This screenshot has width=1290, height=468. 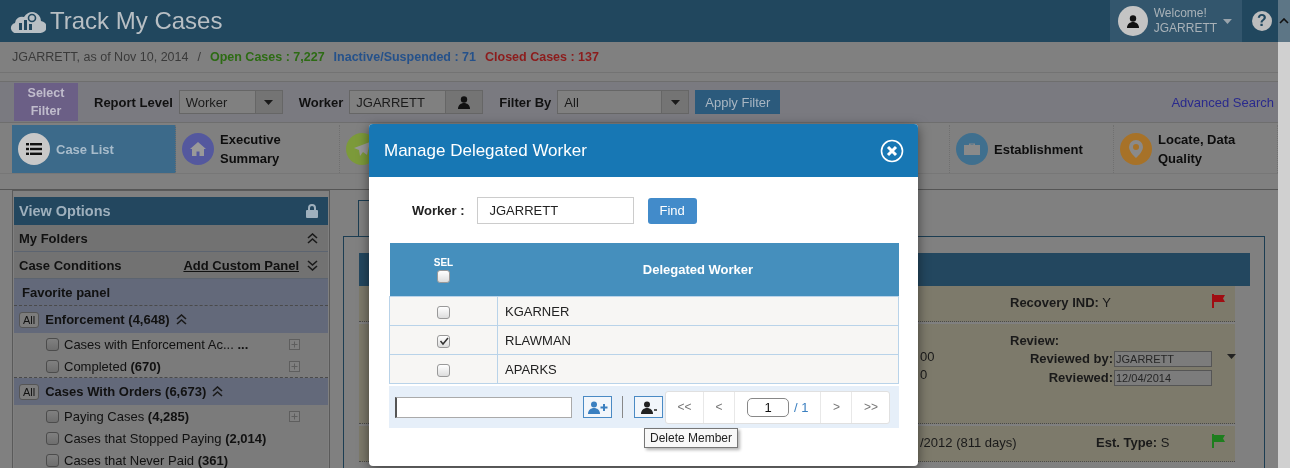 I want to click on cell-text: 00, so click(x=927, y=357).